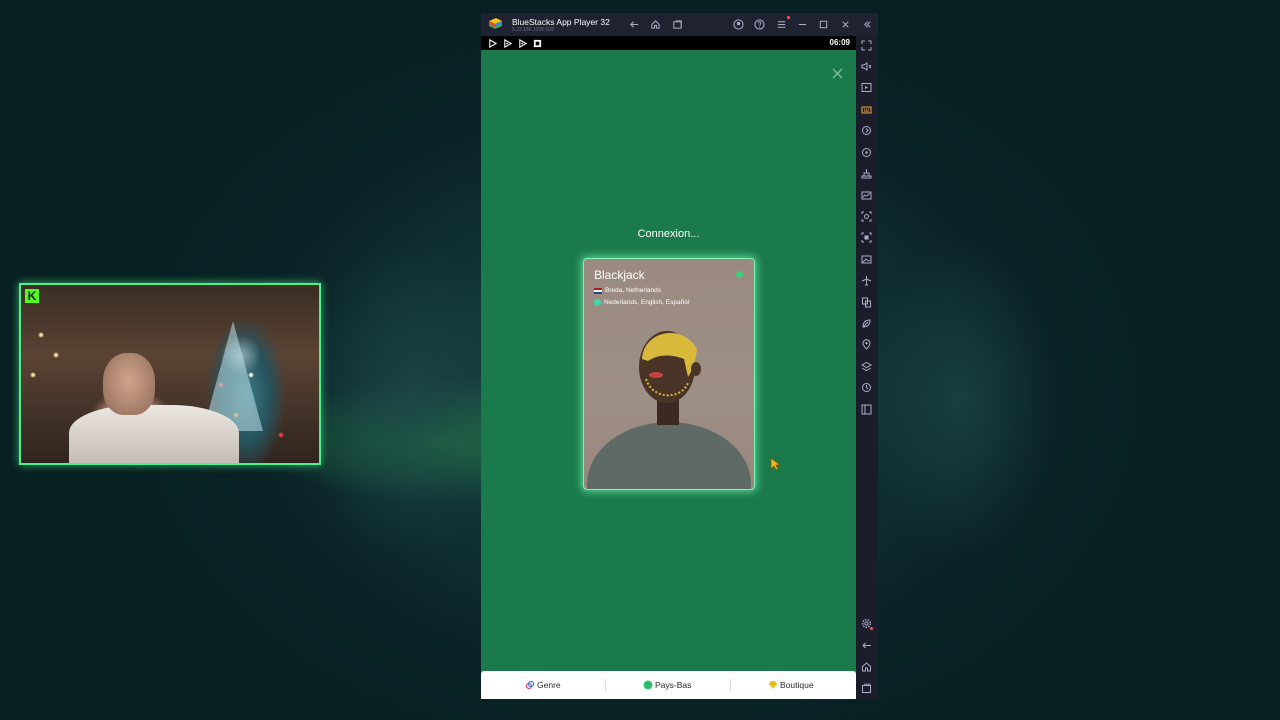  I want to click on card-languages-text: Nederlands, English, Español, so click(647, 302).